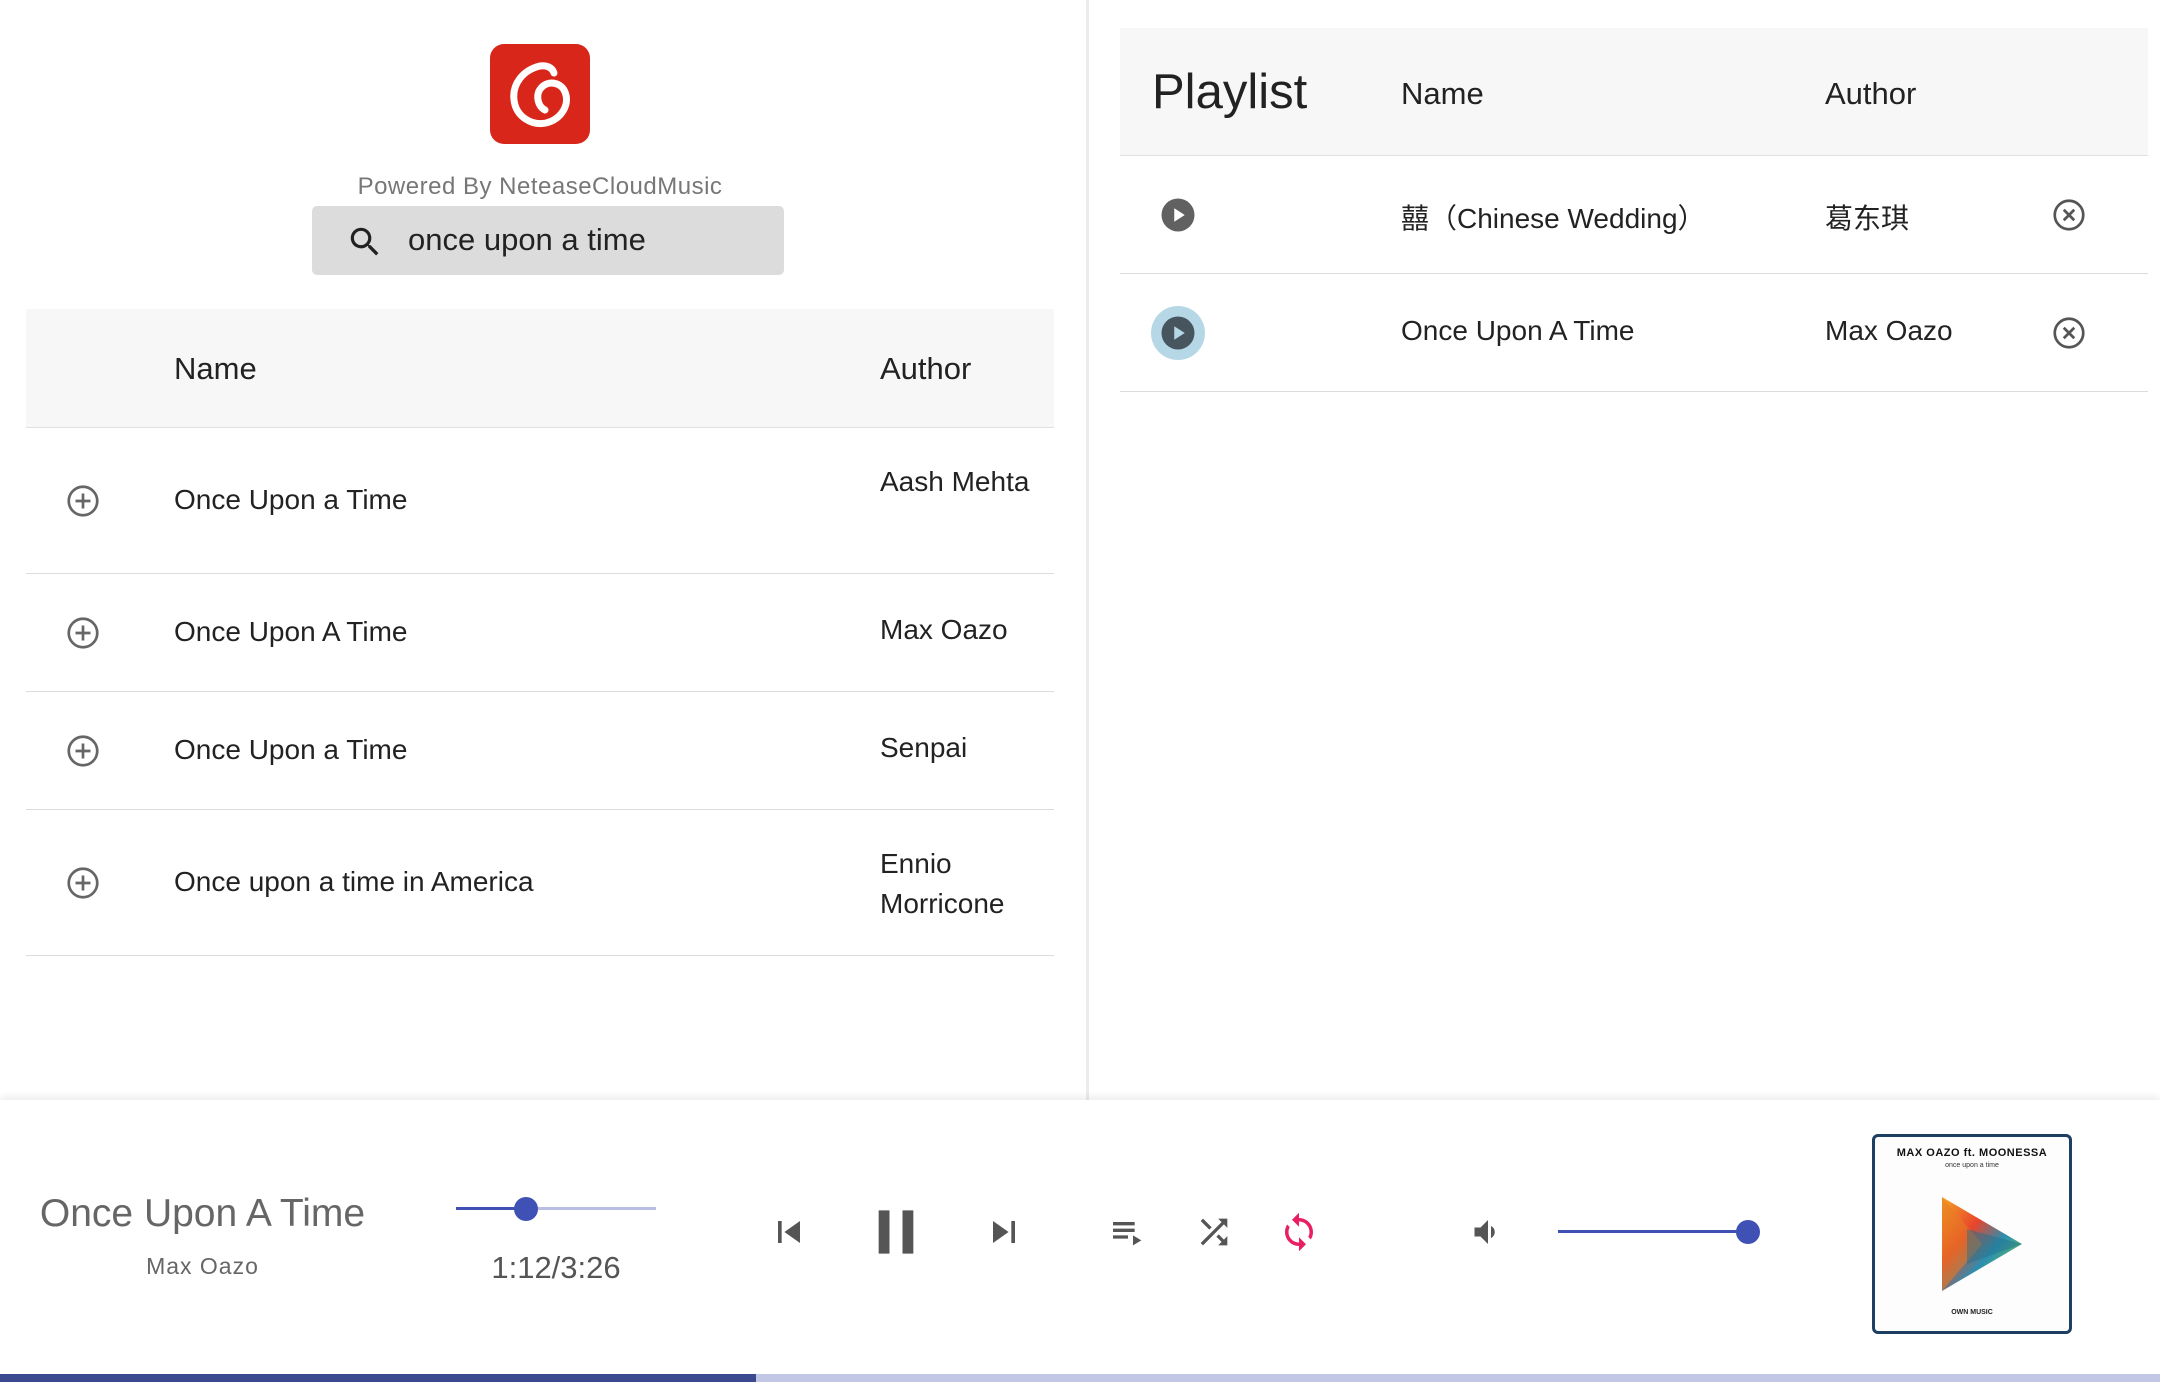 Image resolution: width=2160 pixels, height=1382 pixels. Describe the element at coordinates (924, 747) in the screenshot. I see `result-author: Senpai` at that location.